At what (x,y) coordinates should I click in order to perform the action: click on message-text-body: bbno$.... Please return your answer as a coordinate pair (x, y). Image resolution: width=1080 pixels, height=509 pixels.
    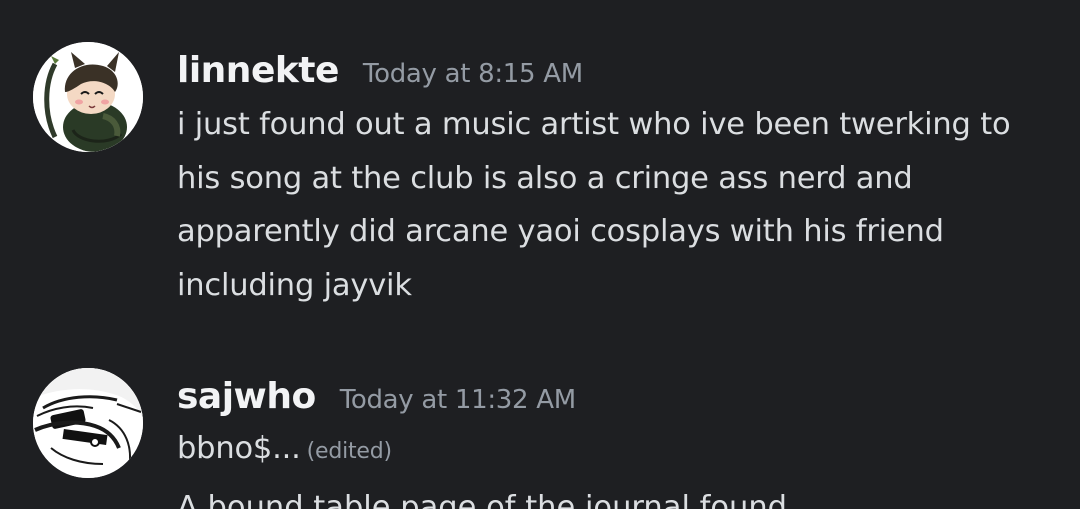
    Looking at the image, I should click on (239, 448).